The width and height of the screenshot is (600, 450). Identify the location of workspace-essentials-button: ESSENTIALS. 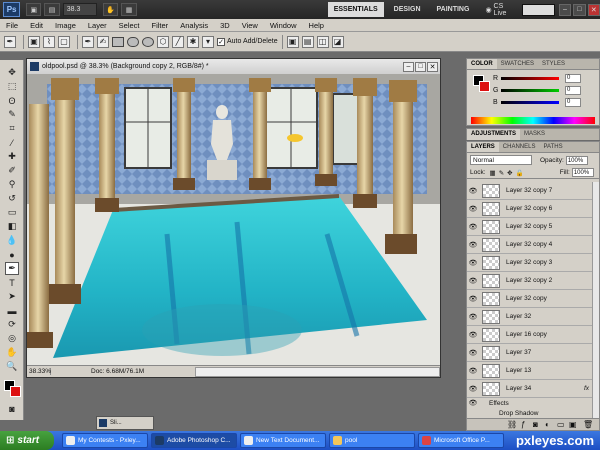
(355, 9).